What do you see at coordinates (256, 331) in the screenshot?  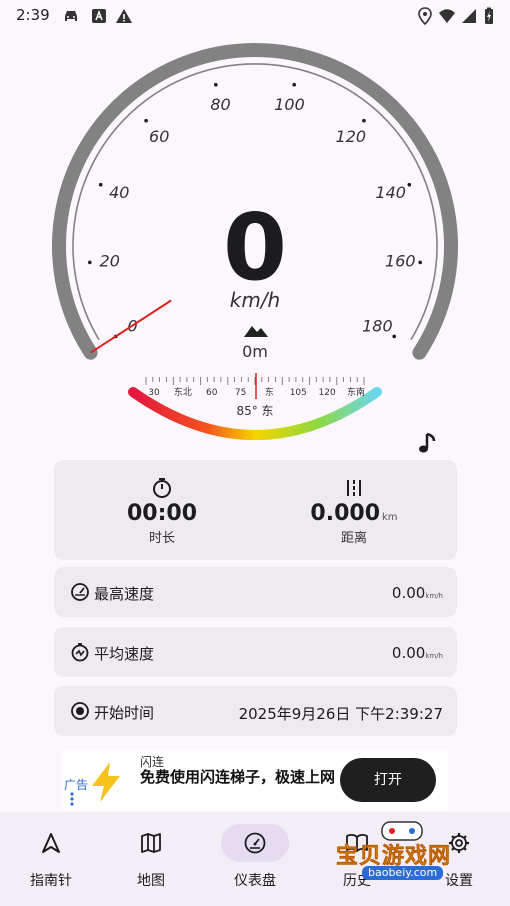 I see `mountain-icon` at bounding box center [256, 331].